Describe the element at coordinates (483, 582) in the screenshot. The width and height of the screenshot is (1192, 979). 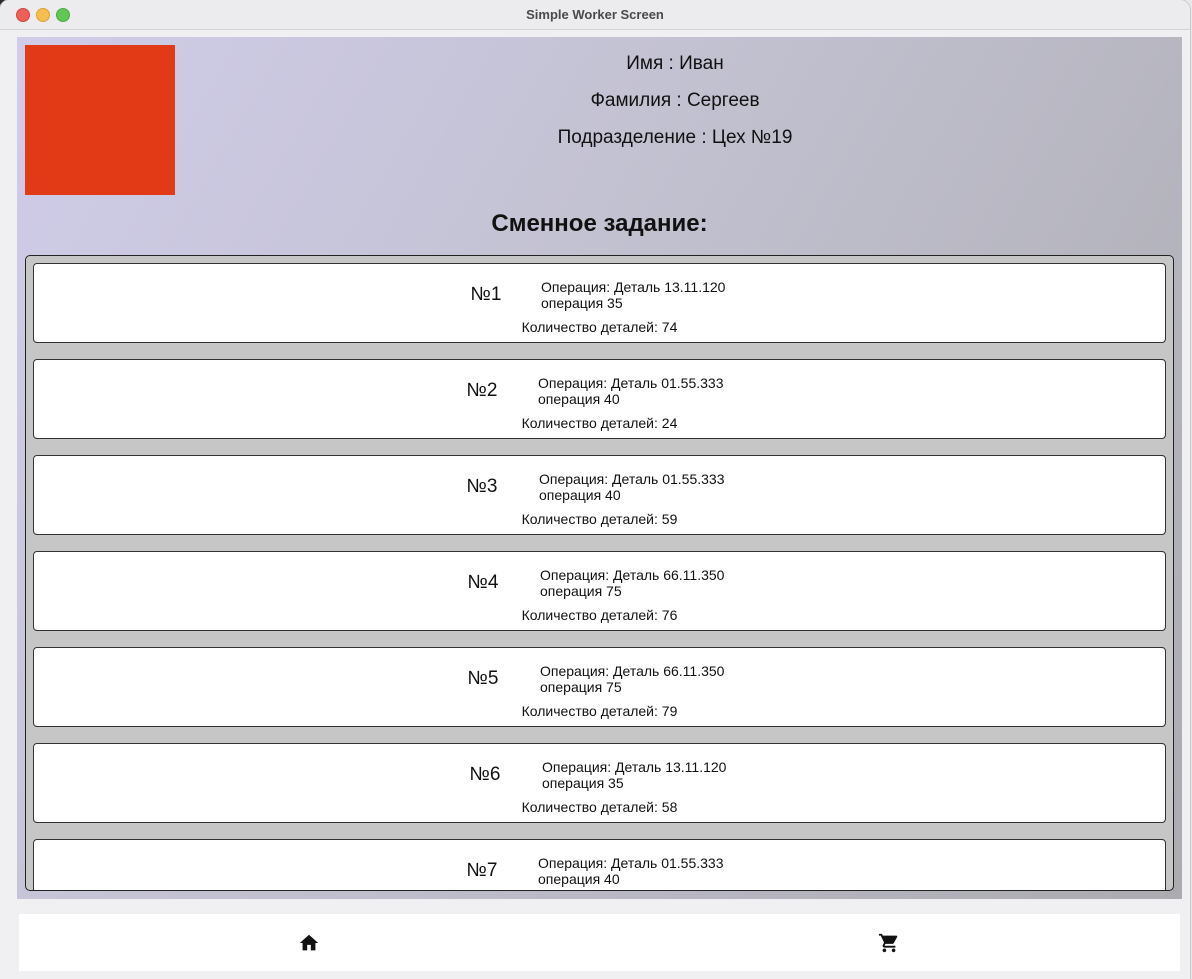
I see `task-number: №4` at that location.